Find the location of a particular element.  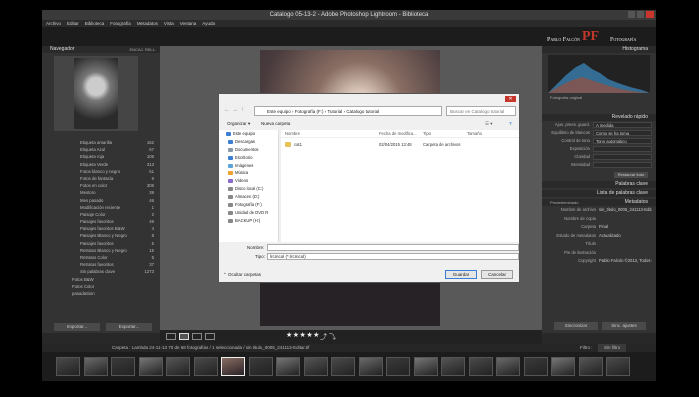

new-folder-button: Nueva carpeta is located at coordinates (275, 123).